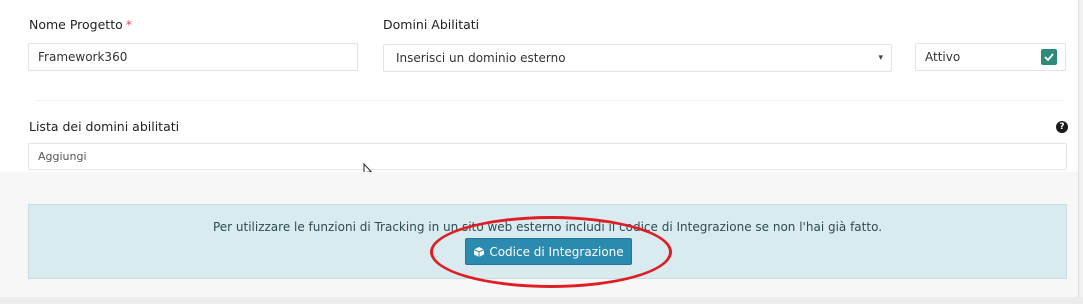  I want to click on domains-label: Domini Abilitati, so click(431, 24).